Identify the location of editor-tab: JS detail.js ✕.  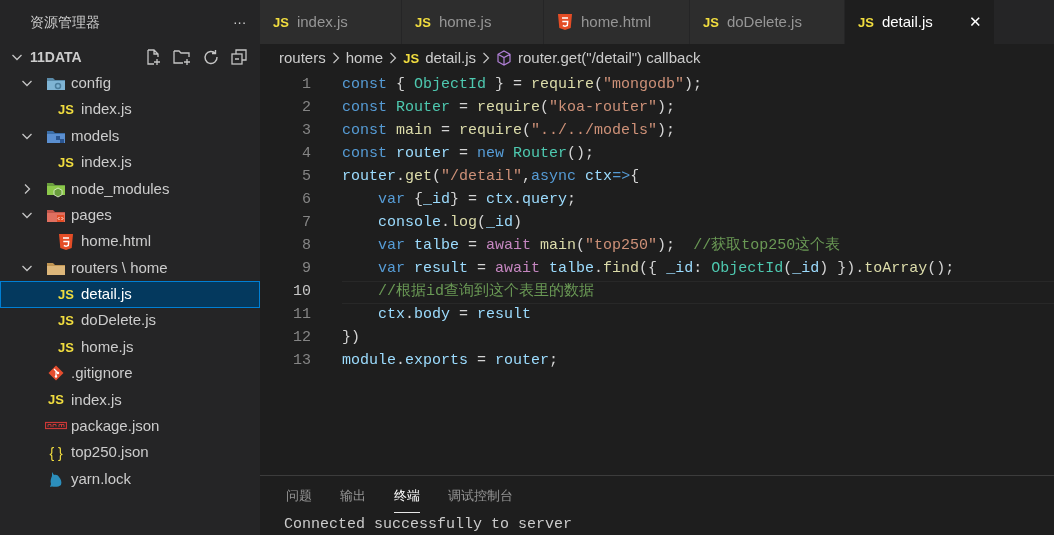
(920, 22).